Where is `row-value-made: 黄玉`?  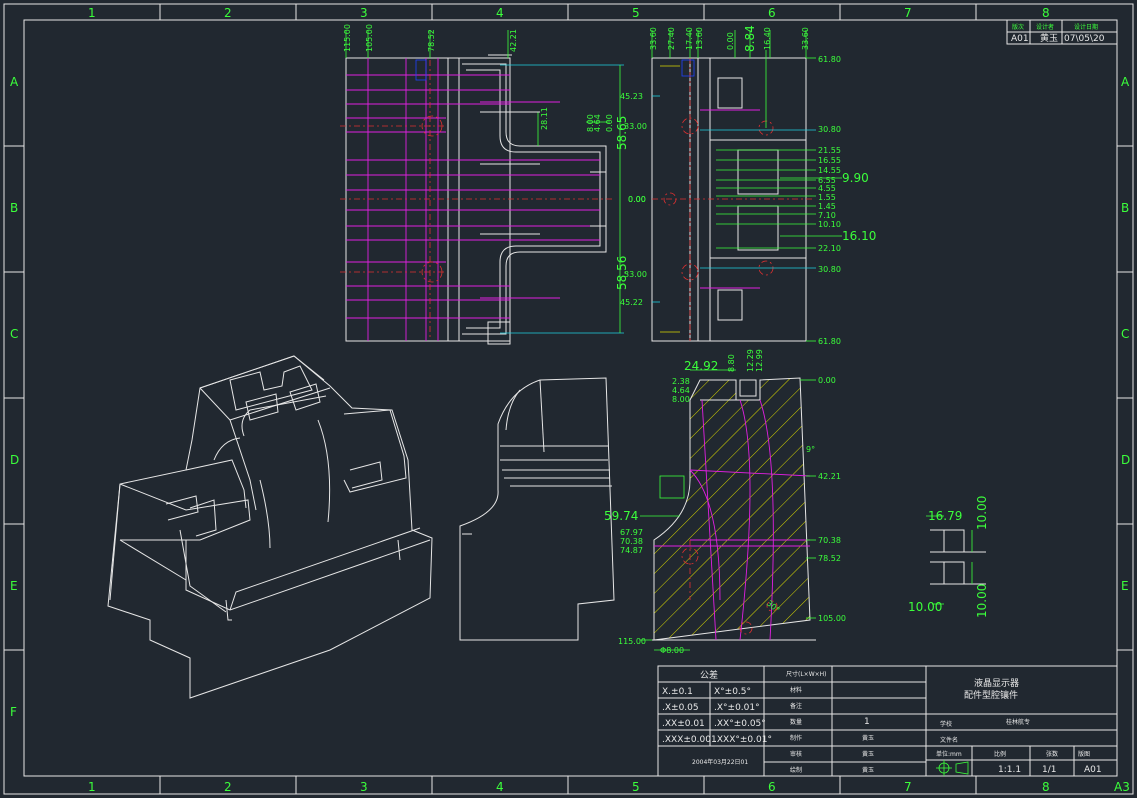
row-value-made: 黄玉 is located at coordinates (868, 738).